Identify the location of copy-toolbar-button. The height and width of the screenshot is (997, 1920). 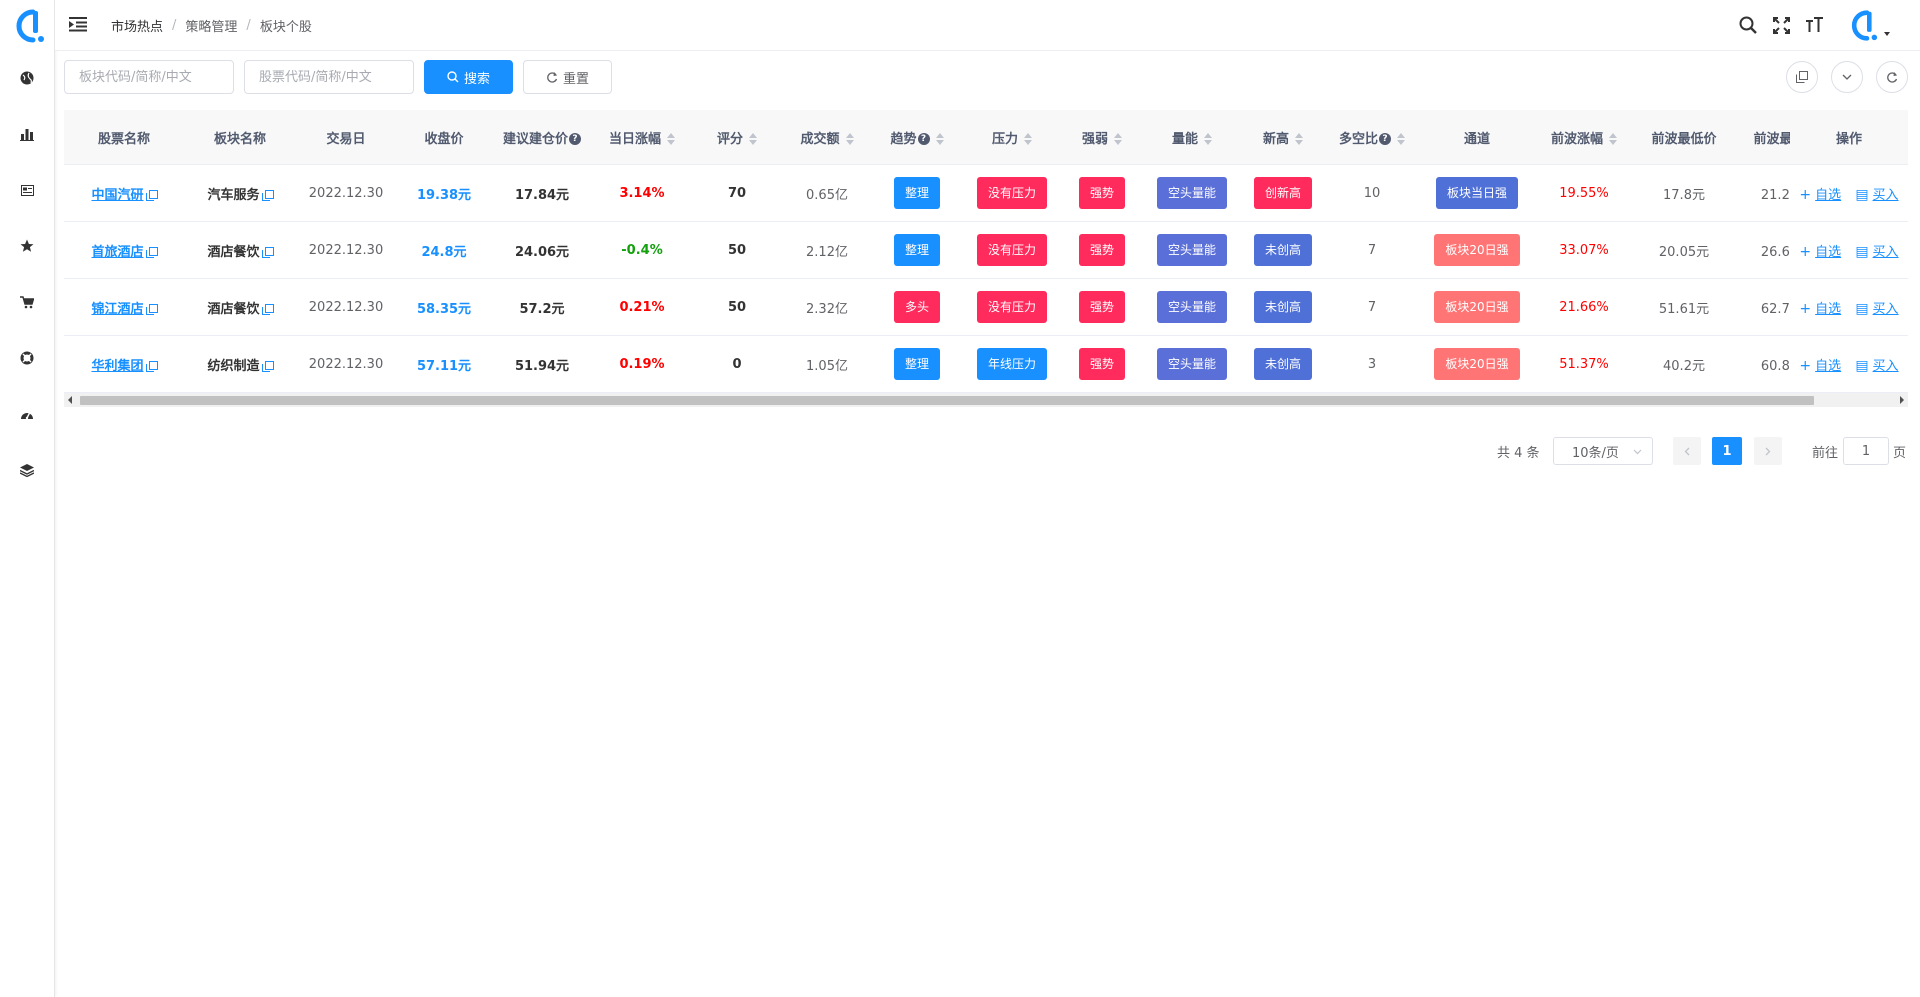
(1802, 77).